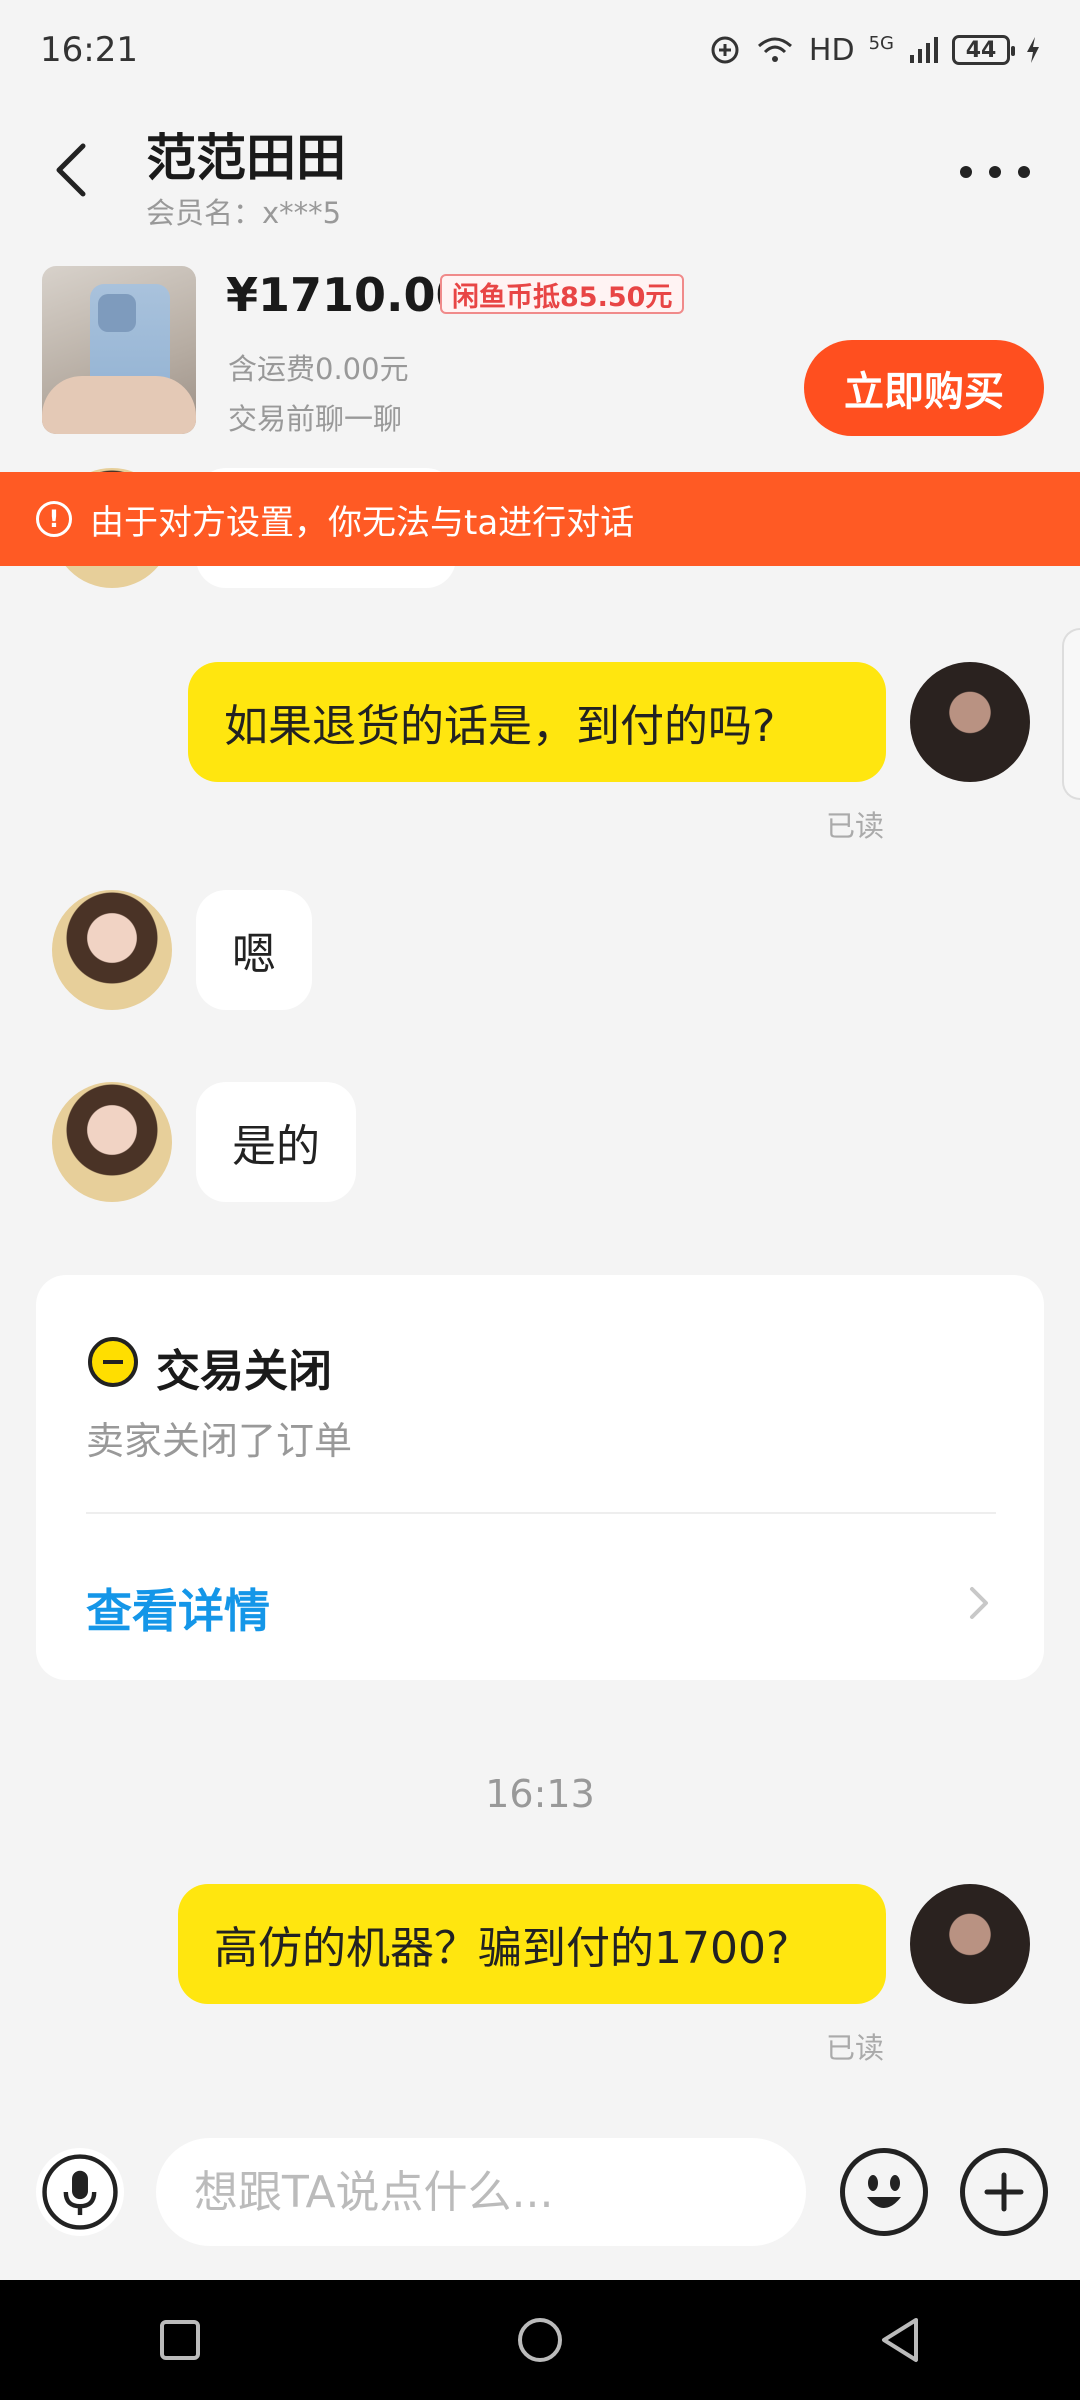  Describe the element at coordinates (246, 154) in the screenshot. I see `contact-name: 范范田田` at that location.